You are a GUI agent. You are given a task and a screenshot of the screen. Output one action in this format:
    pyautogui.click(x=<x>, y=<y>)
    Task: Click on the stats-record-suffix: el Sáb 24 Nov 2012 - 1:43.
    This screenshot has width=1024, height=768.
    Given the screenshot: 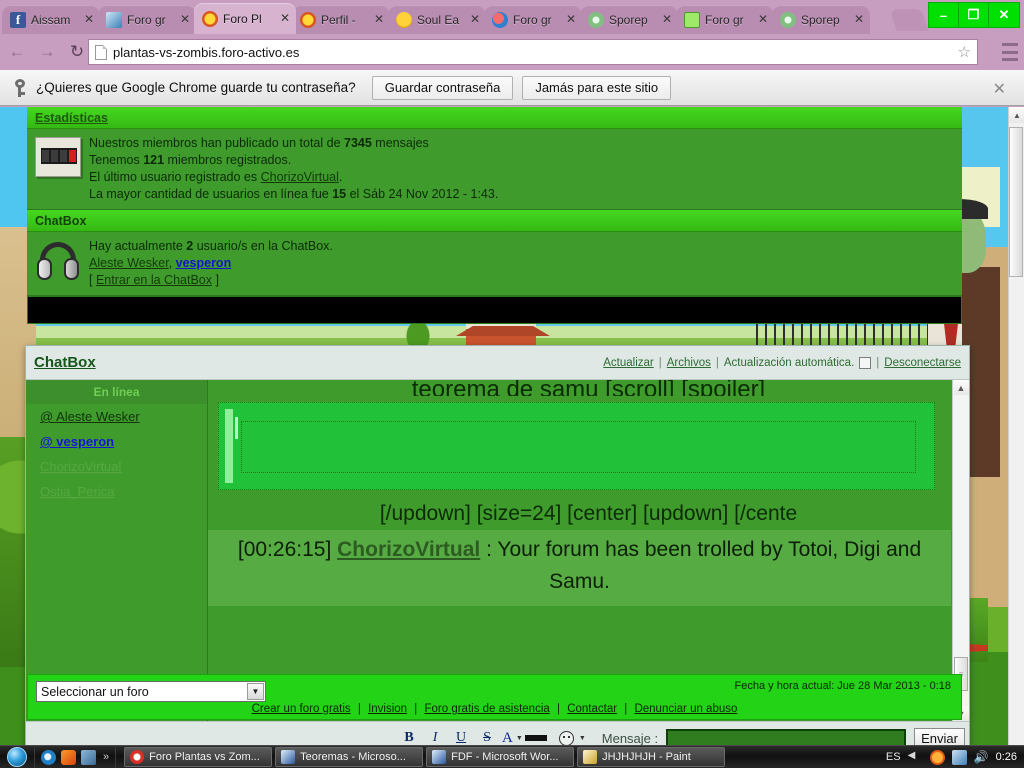 What is the action you would take?
    pyautogui.click(x=422, y=194)
    